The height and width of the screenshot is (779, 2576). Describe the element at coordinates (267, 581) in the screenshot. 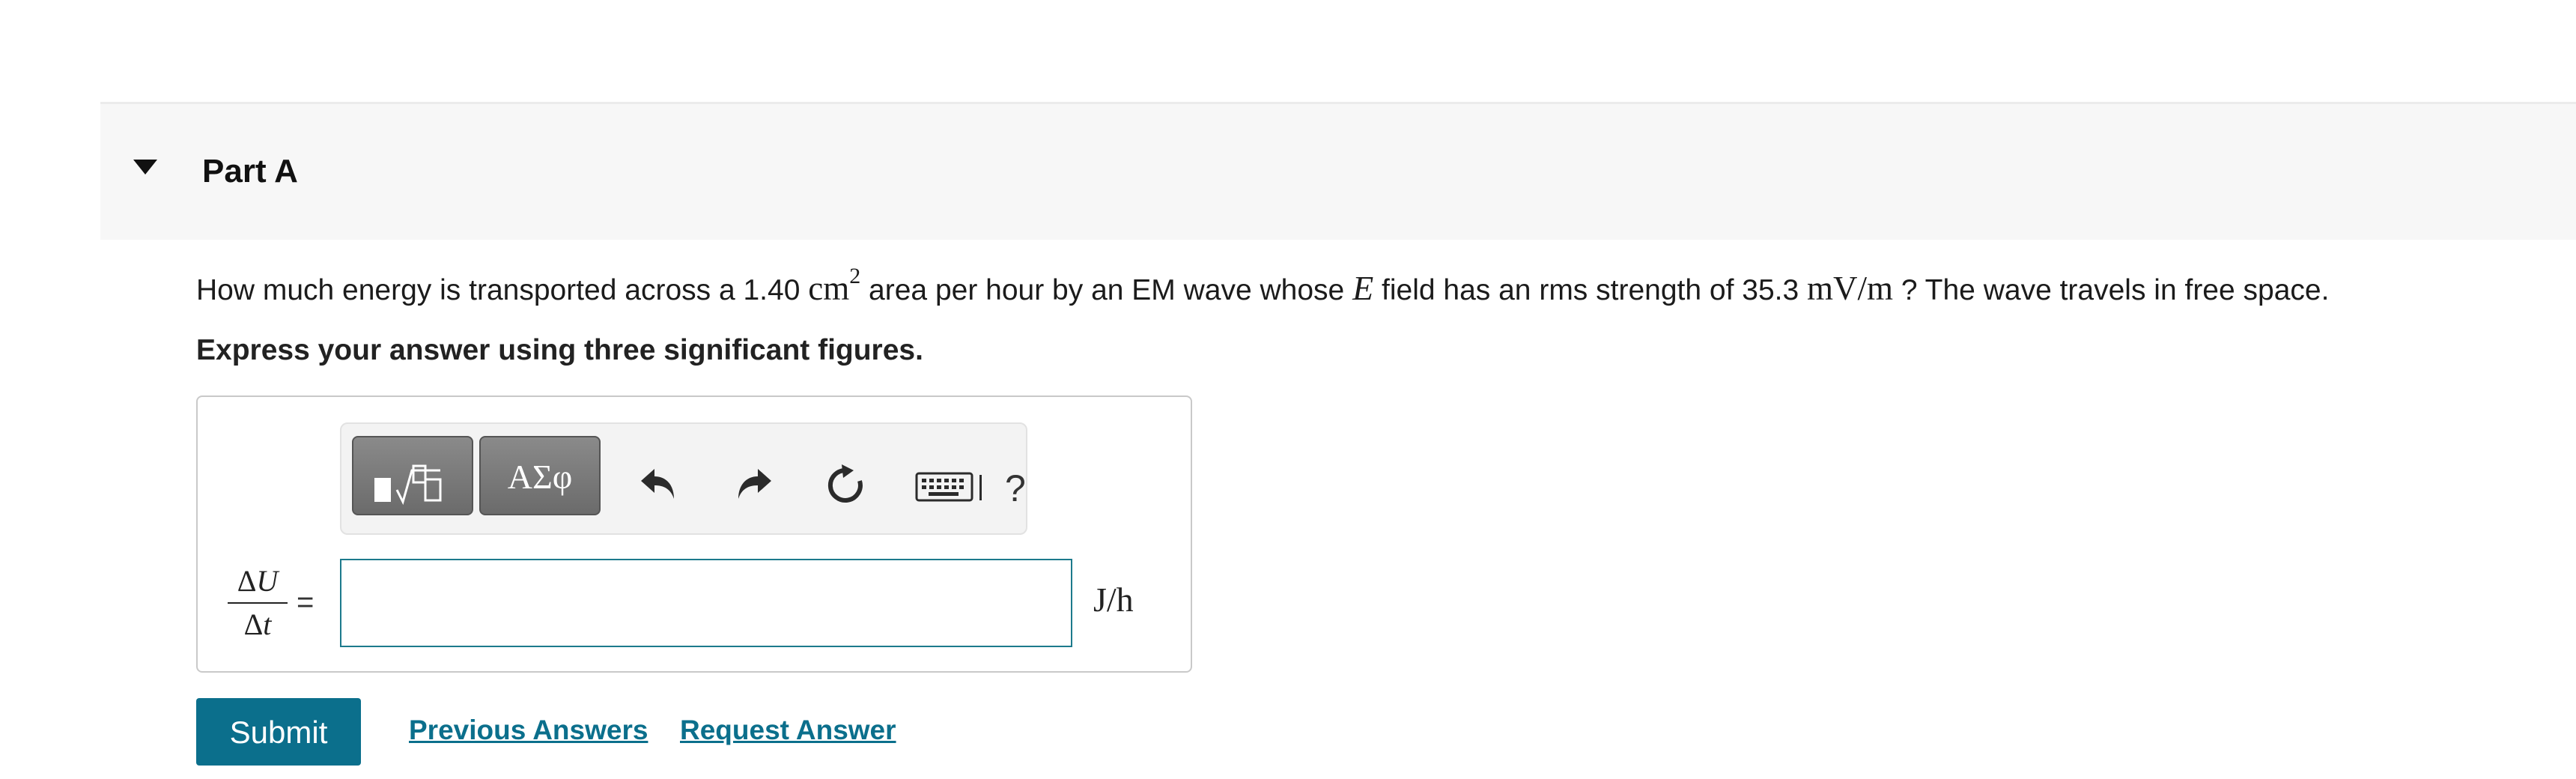

I see `numerator-variable: U` at that location.